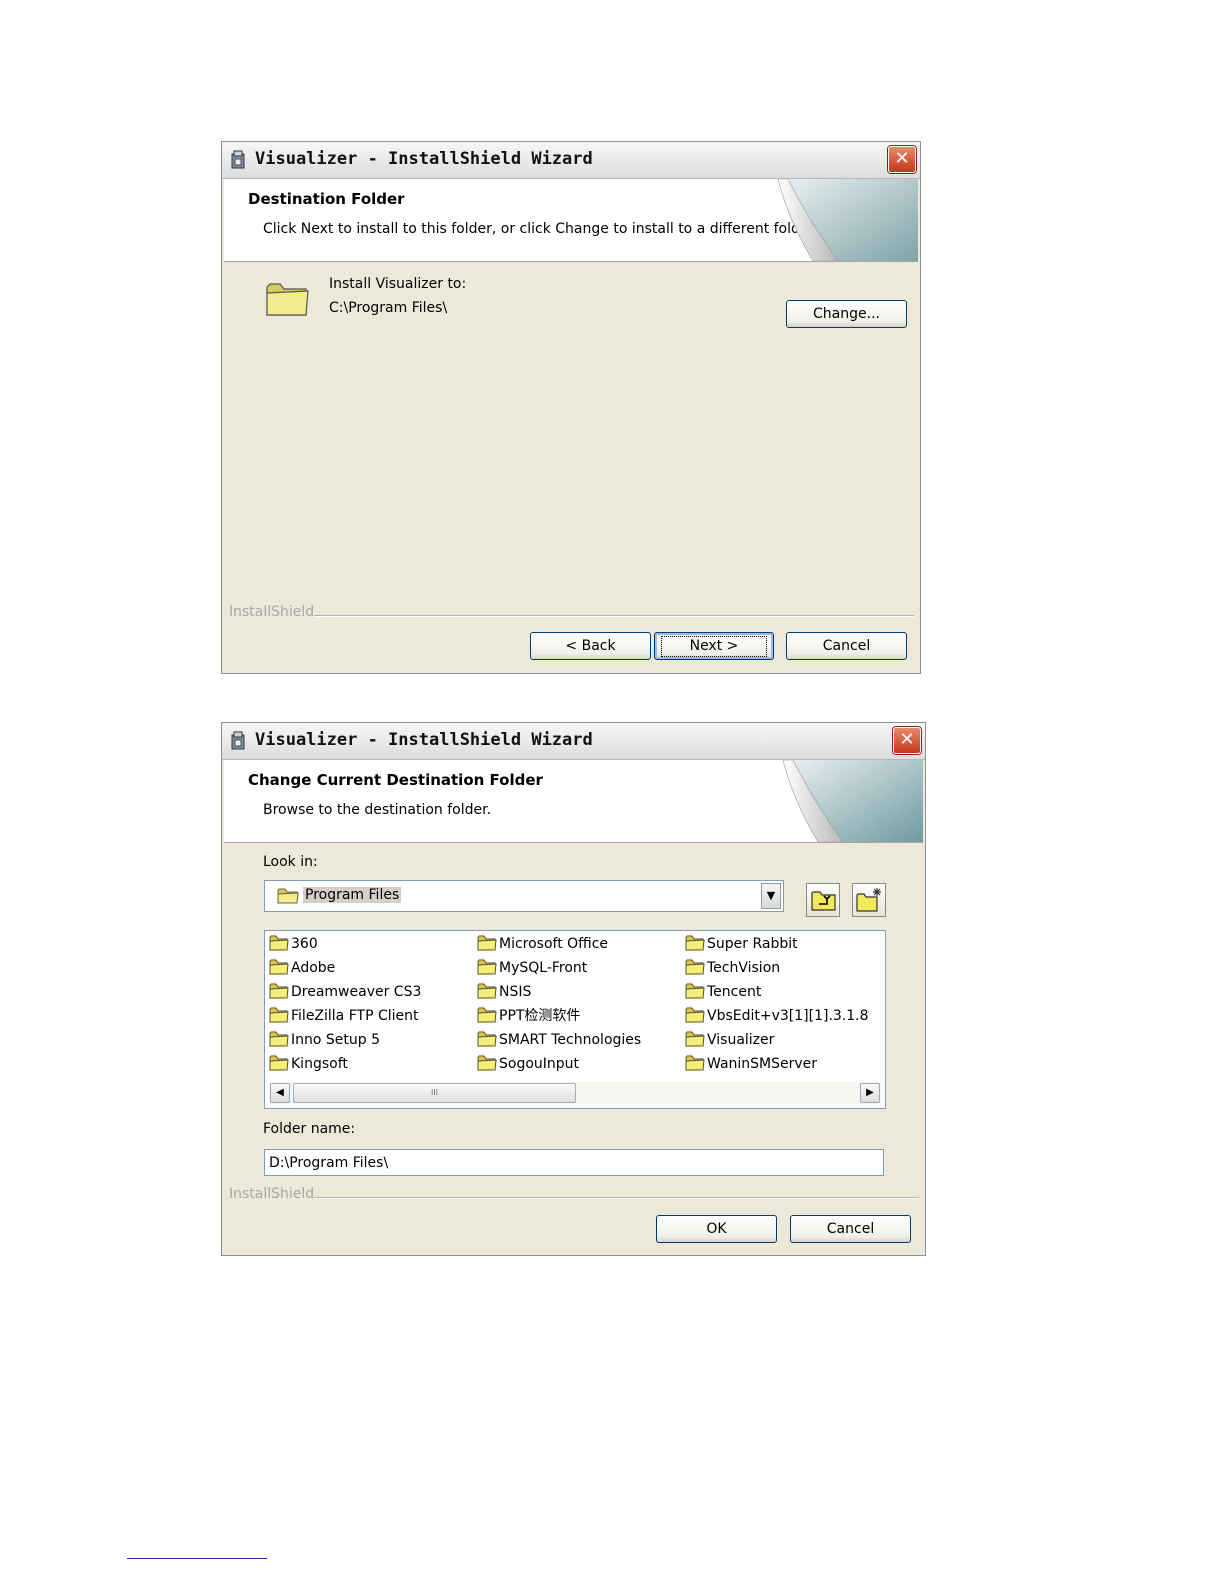  Describe the element at coordinates (280, 1093) in the screenshot. I see `scroll-left-icon: ◀` at that location.